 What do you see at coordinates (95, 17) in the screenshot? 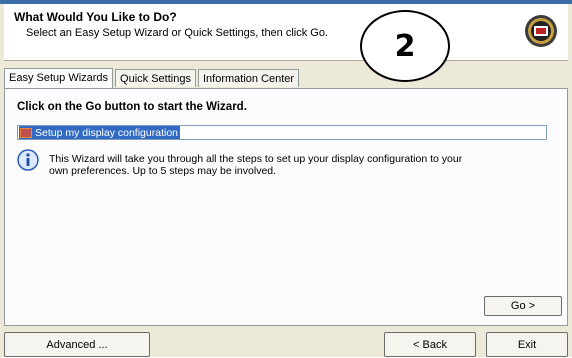
I see `page-title: What Would You Like to Do?` at bounding box center [95, 17].